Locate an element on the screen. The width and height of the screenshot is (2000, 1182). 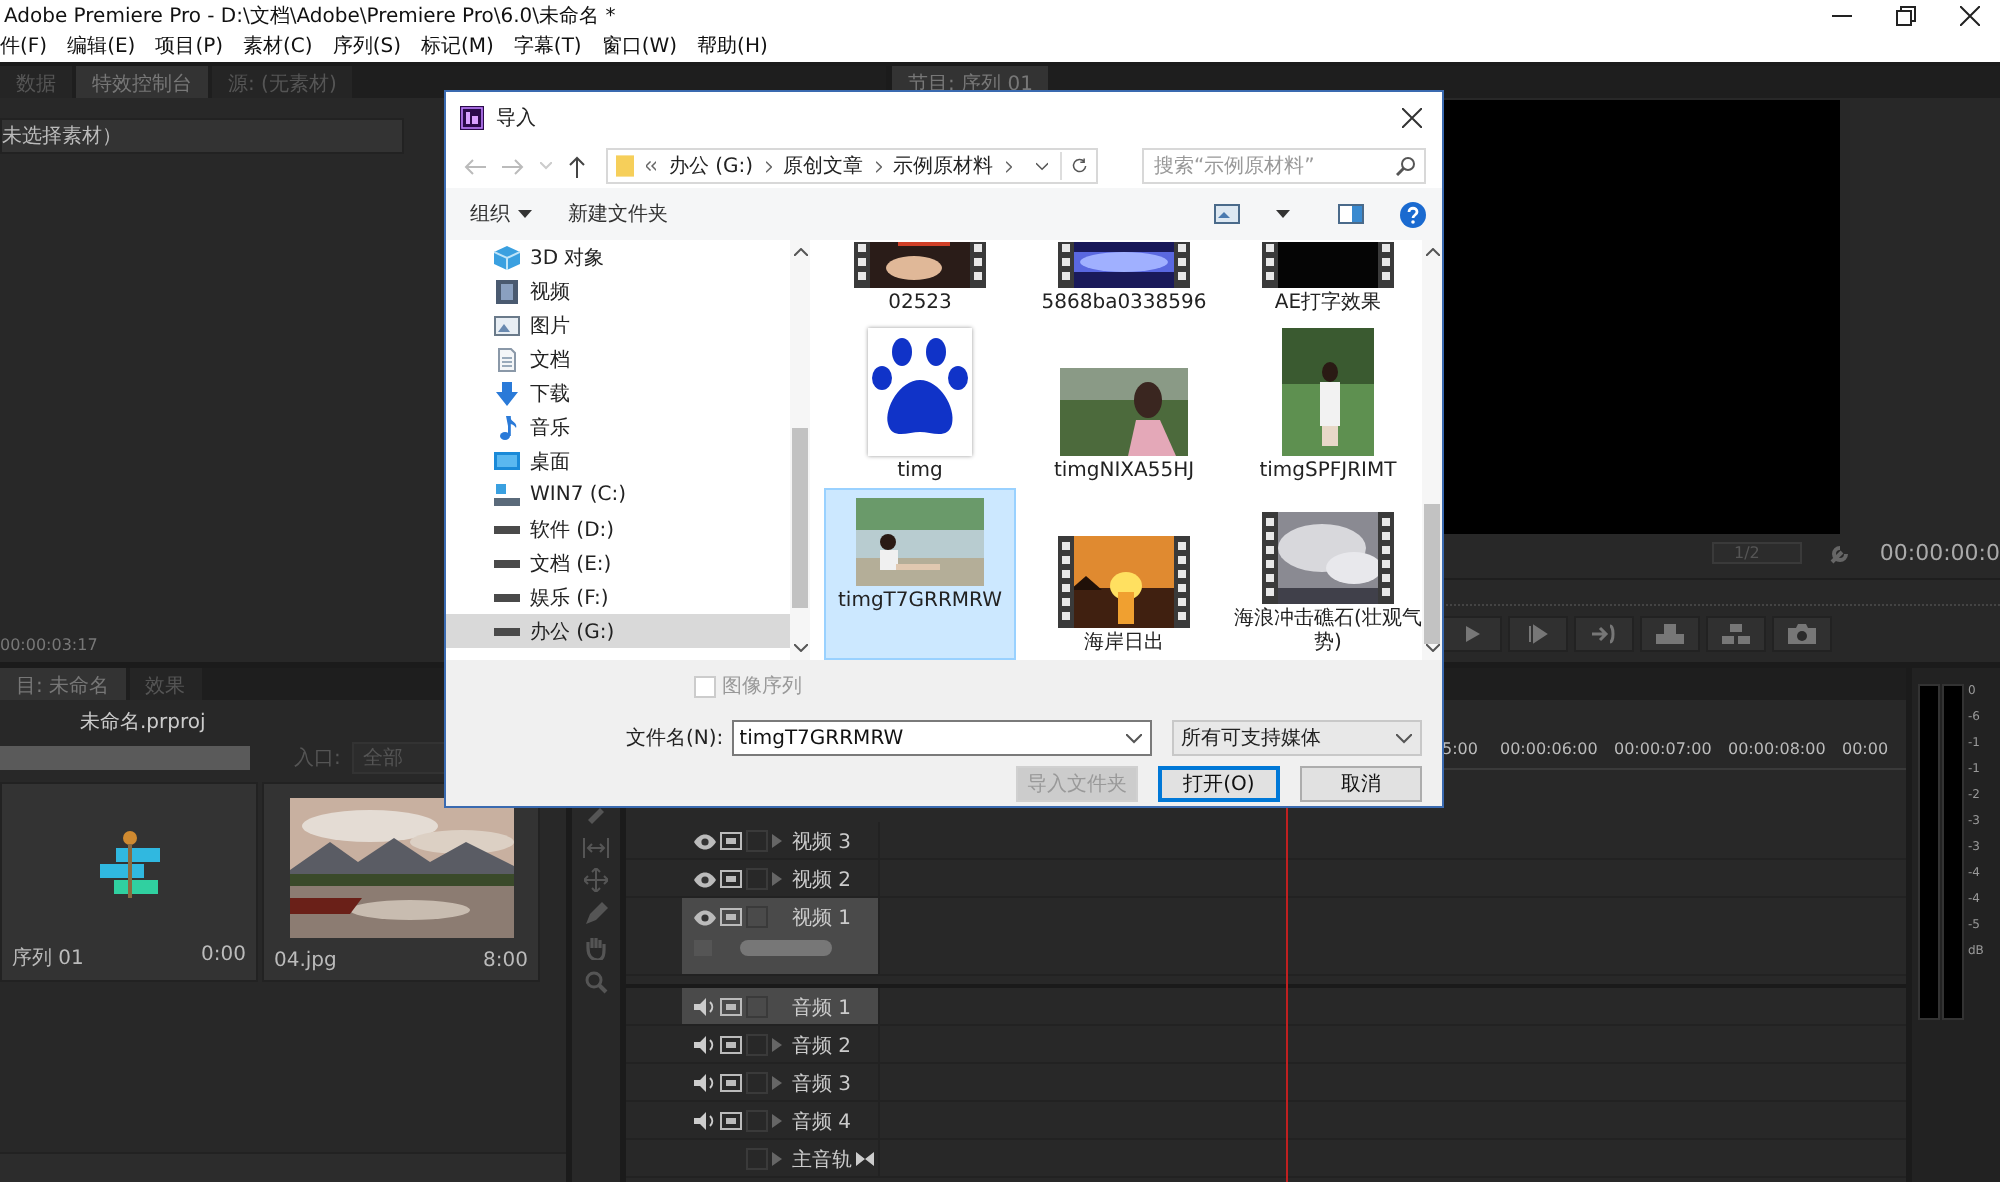
nav-item: 娱乐 (F:) is located at coordinates (618, 597).